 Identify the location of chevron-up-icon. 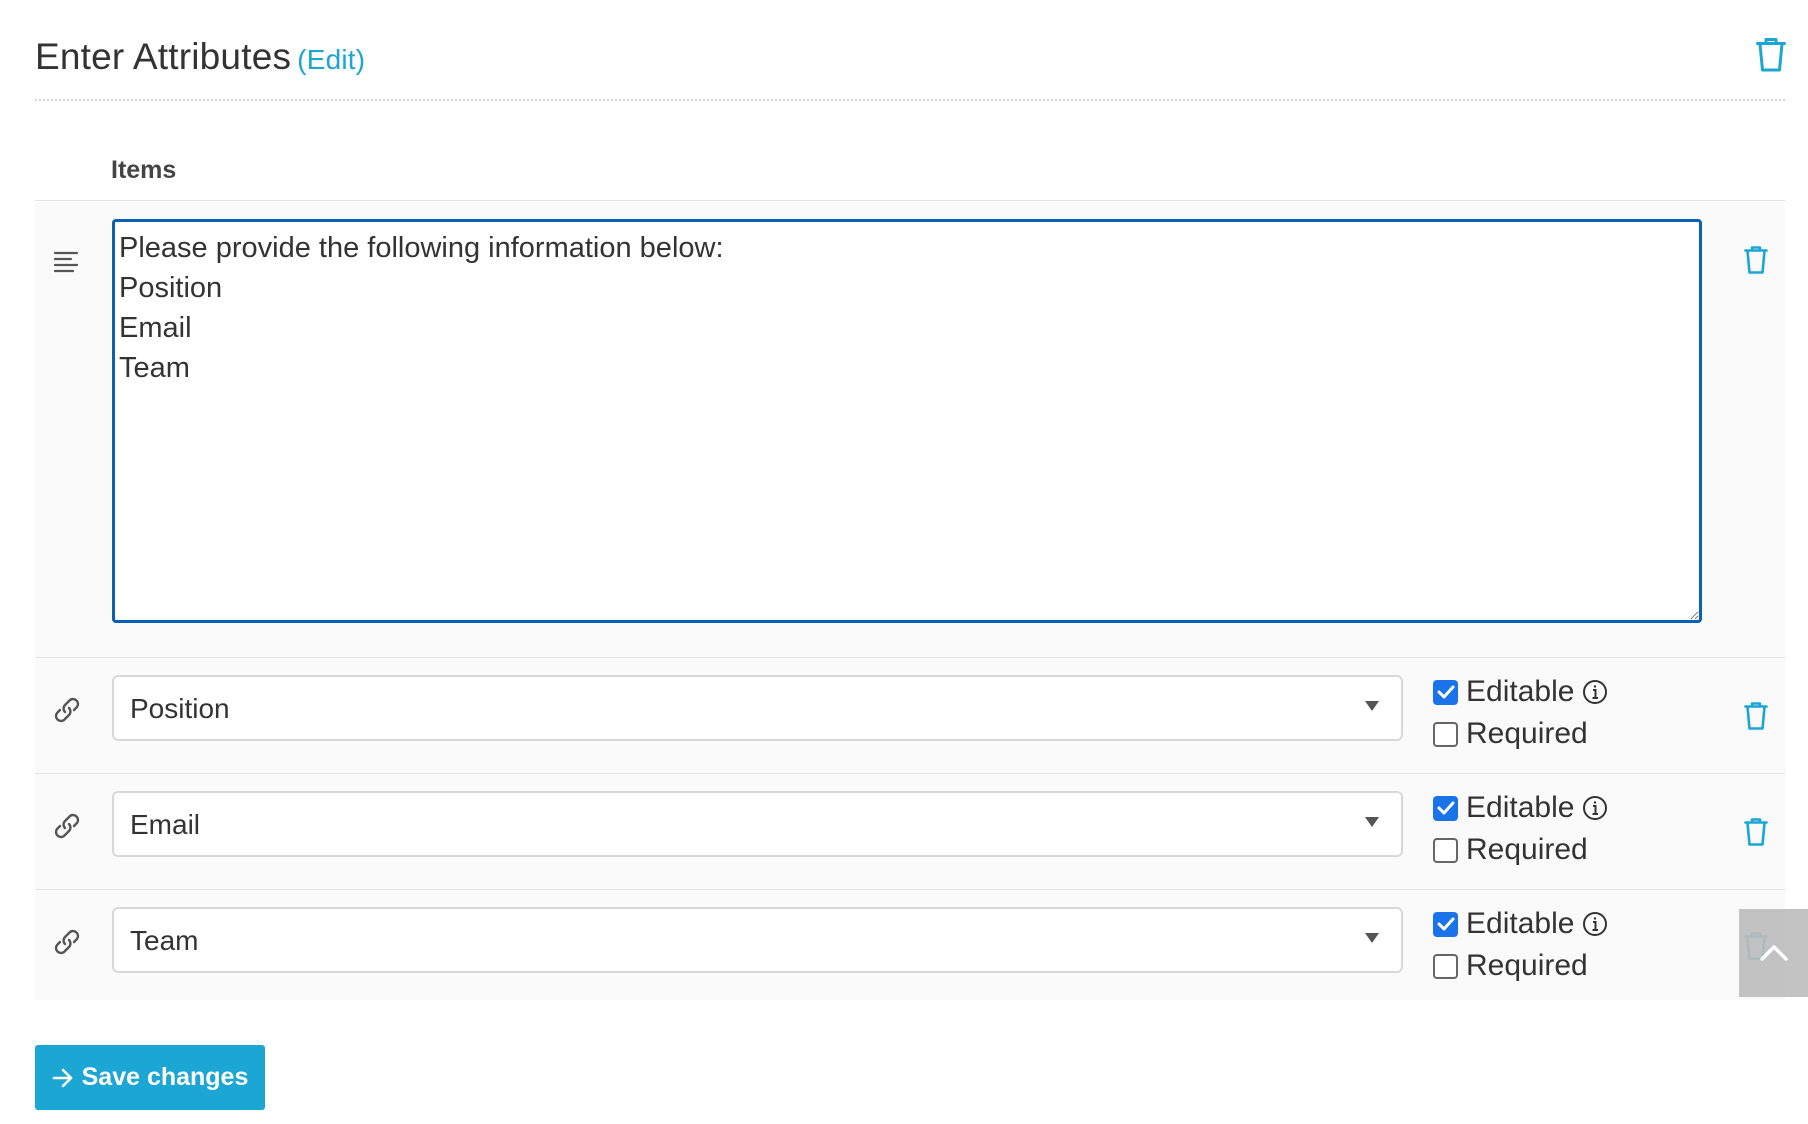
(1773, 953).